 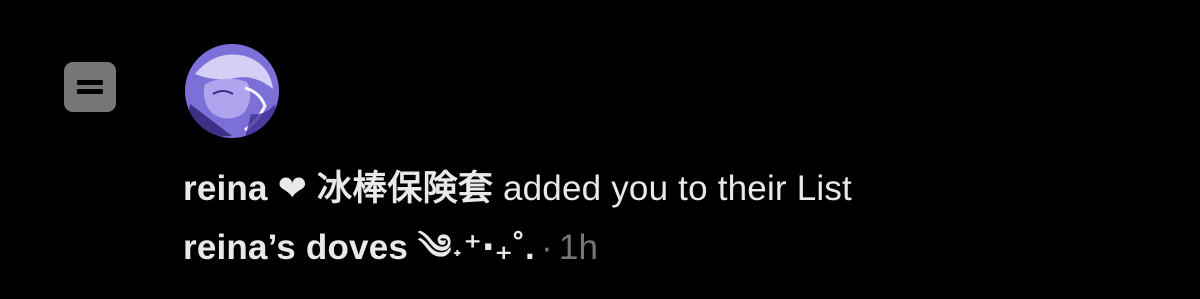 I want to click on notification-text: reina ❤ 冰棒保険套 added you to their List, so click(x=517, y=189).